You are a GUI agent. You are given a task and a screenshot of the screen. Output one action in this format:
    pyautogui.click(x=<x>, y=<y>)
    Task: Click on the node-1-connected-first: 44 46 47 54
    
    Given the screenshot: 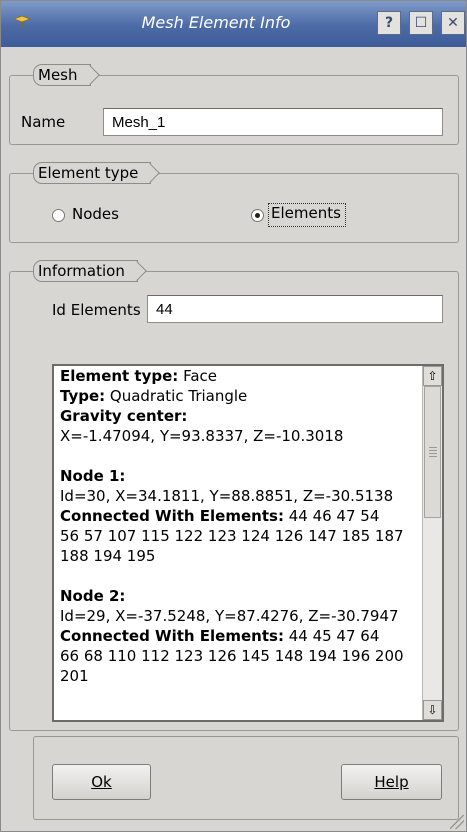 What is the action you would take?
    pyautogui.click(x=331, y=516)
    